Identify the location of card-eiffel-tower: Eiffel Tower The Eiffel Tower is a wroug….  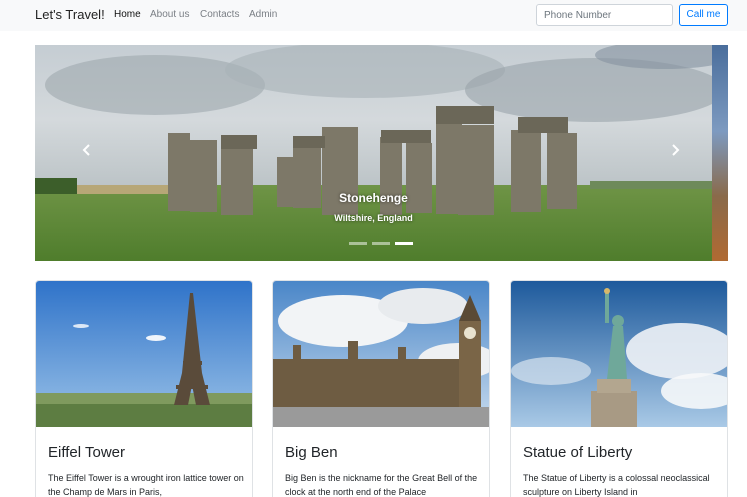
(144, 388).